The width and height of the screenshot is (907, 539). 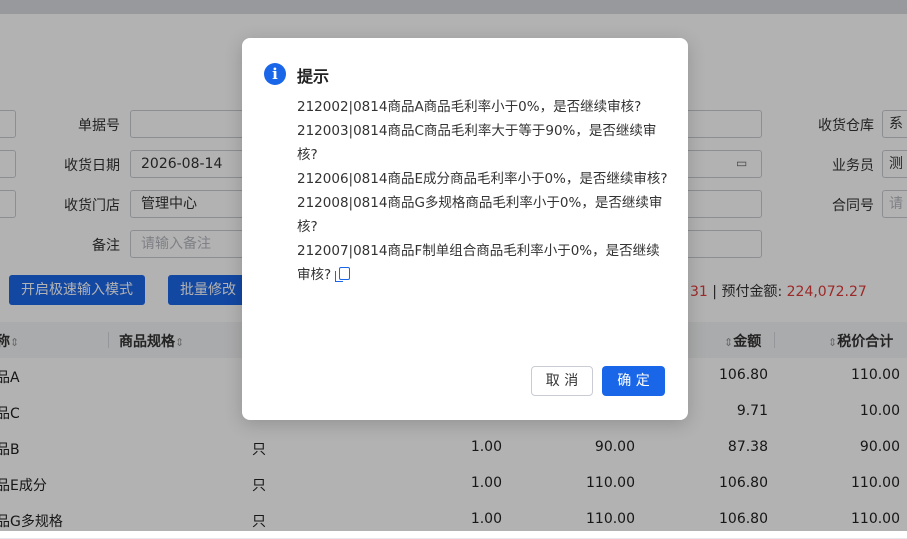 What do you see at coordinates (313, 76) in the screenshot?
I see `dialog-title: 提示` at bounding box center [313, 76].